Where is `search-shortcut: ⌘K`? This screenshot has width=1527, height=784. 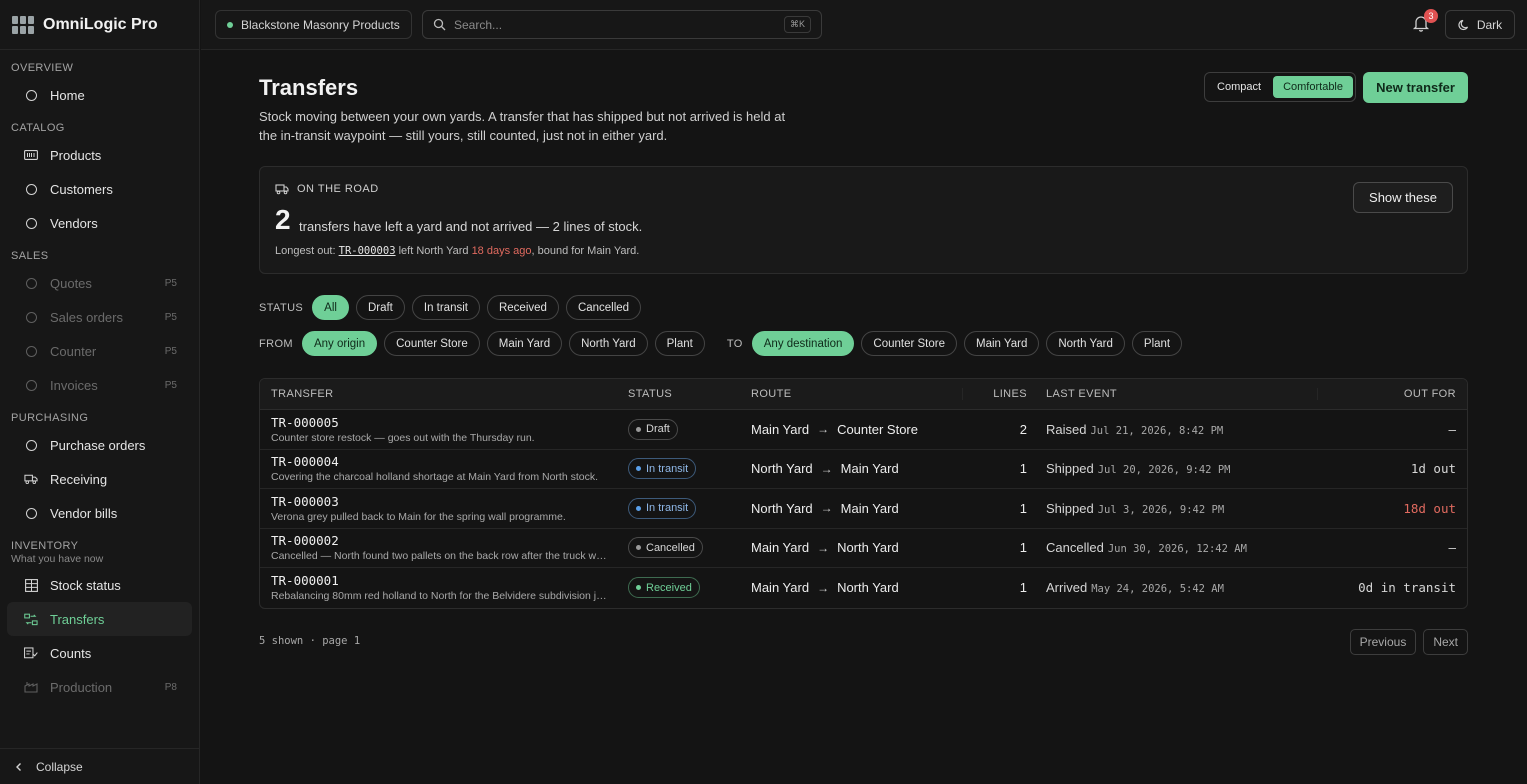 search-shortcut: ⌘K is located at coordinates (797, 24).